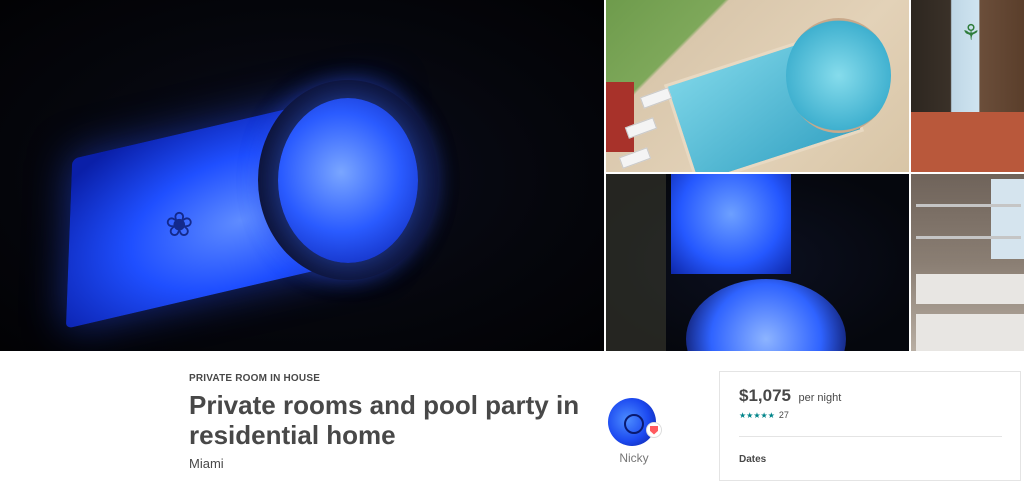 The width and height of the screenshot is (1024, 481). Describe the element at coordinates (636, 262) in the screenshot. I see `deck` at that location.